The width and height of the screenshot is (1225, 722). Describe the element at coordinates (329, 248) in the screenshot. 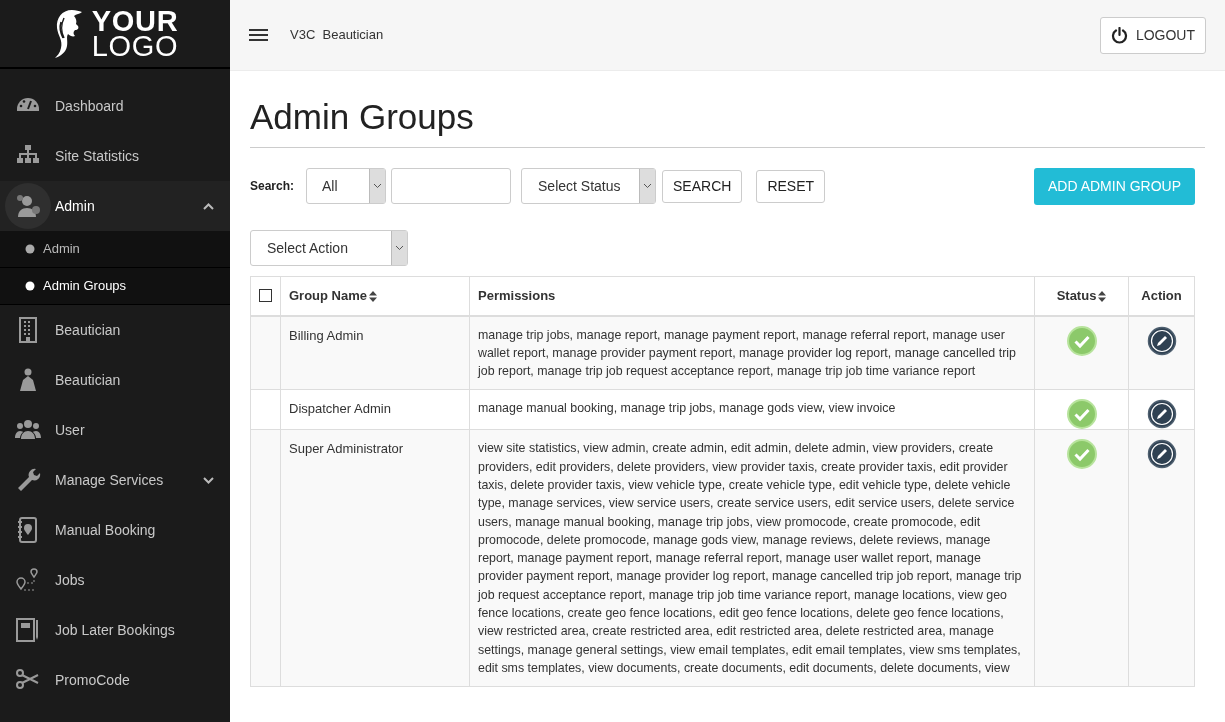

I see `action-dropdown: Select Action` at that location.